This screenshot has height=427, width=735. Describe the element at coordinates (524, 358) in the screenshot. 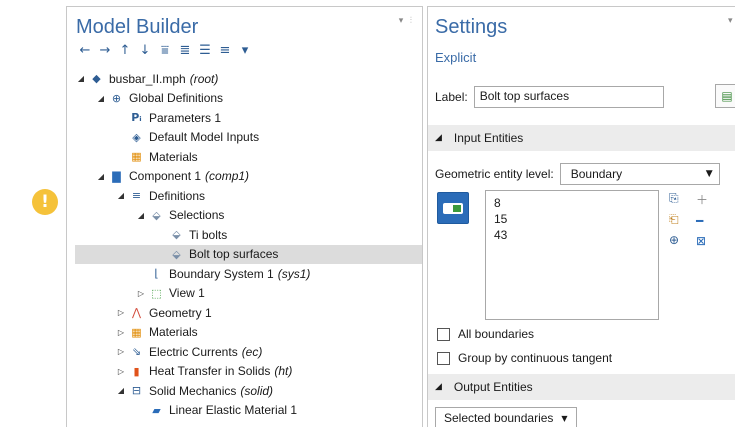

I see `group-tangent-row: Group by continuous tangent` at that location.